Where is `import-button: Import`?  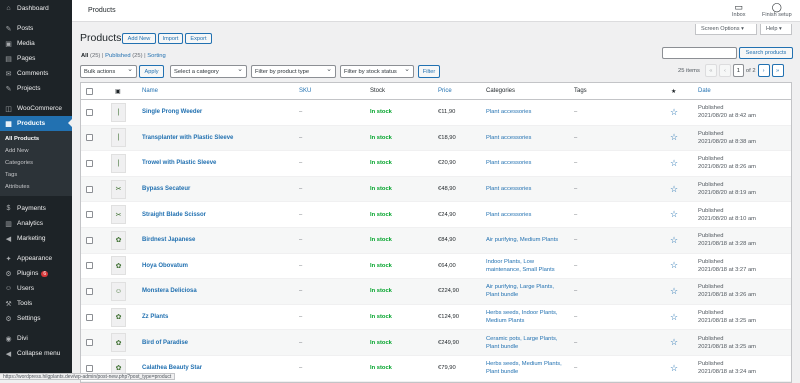
import-button: Import is located at coordinates (170, 38).